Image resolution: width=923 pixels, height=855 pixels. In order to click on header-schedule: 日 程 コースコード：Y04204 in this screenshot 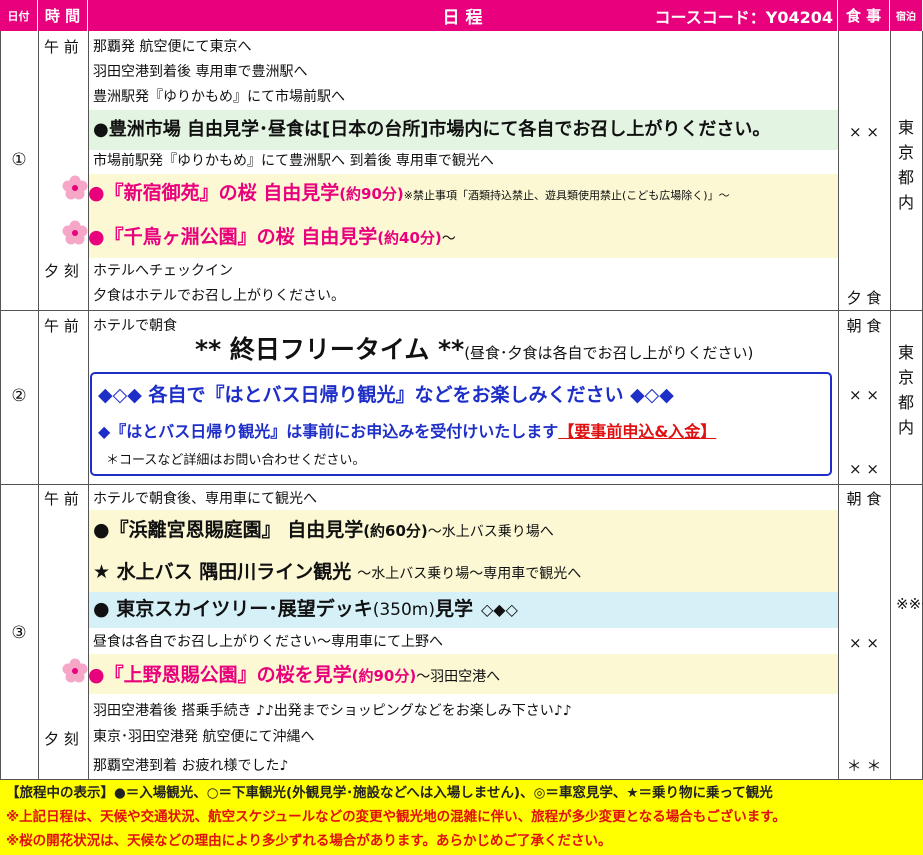, I will do `click(463, 15)`.